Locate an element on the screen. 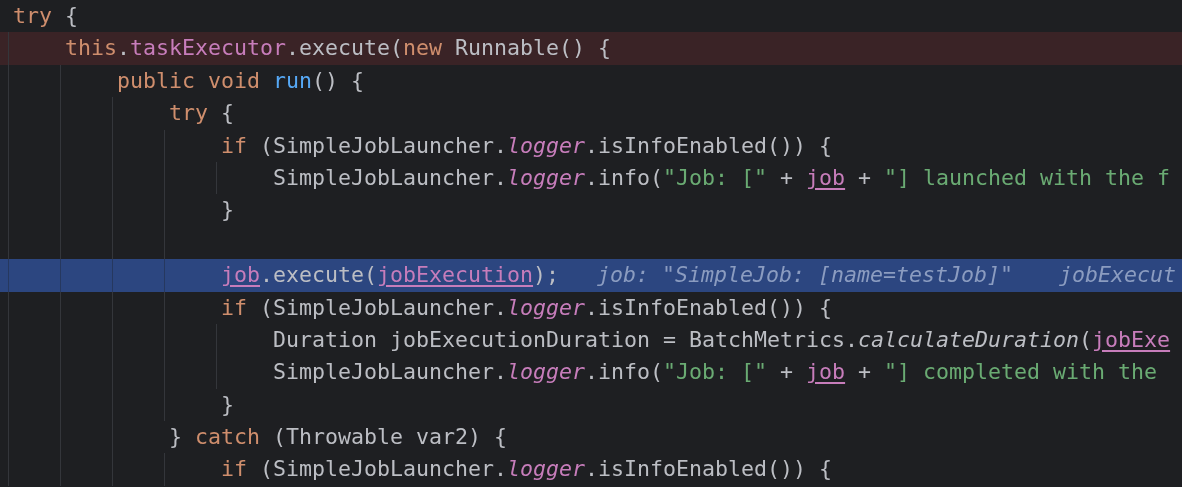 This screenshot has width=1182, height=487. code-text: Duration jobExecutionDuration = BatchMetrics.calculateDuration(jobExe is located at coordinates (721, 339).